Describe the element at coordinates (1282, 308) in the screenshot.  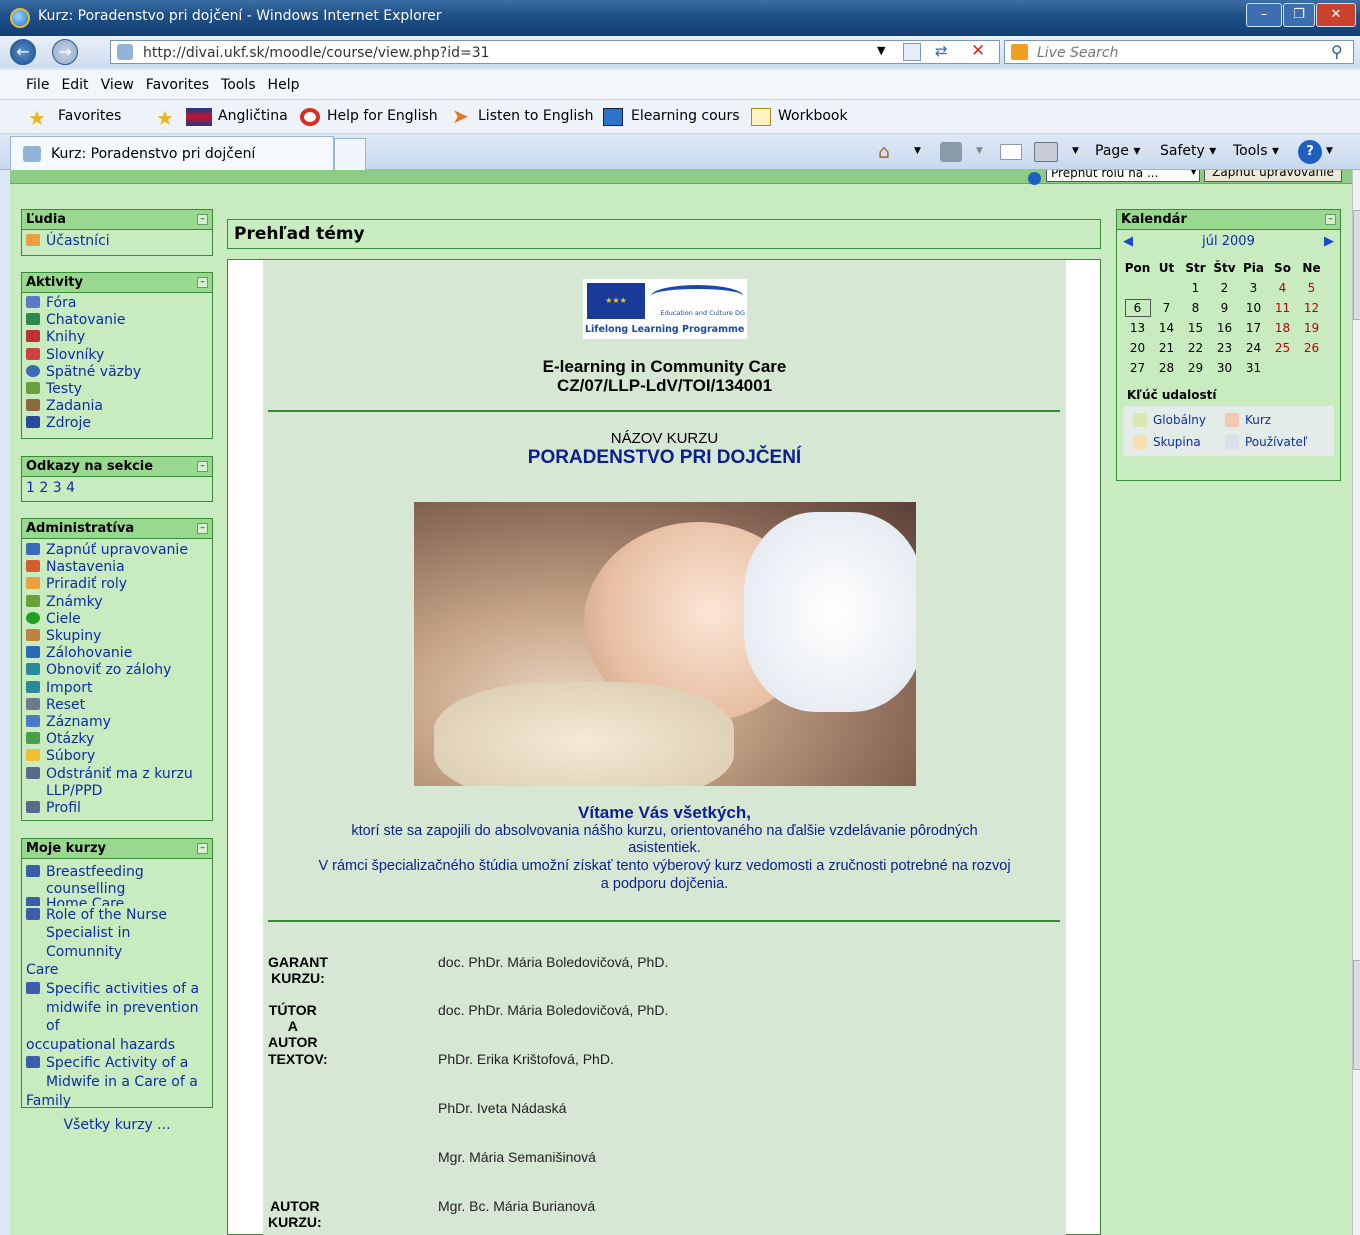
I see `calendar-day-weekend: 11` at that location.